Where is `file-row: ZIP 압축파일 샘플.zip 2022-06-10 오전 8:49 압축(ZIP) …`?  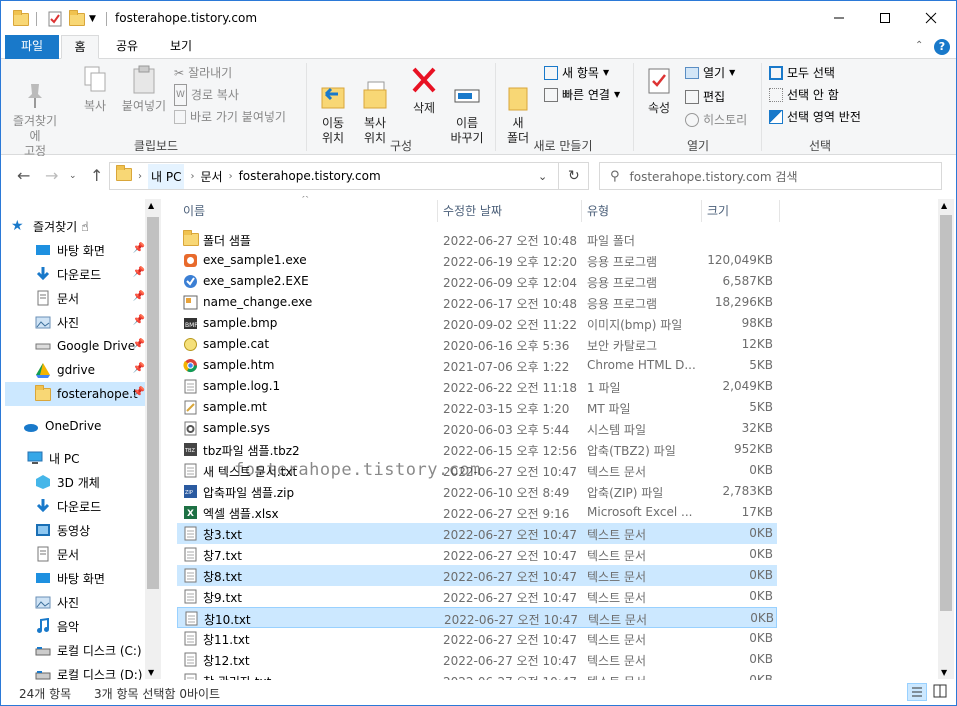 file-row: ZIP 압축파일 샘플.zip 2022-06-10 오전 8:49 압축(ZIP) … is located at coordinates (477, 491).